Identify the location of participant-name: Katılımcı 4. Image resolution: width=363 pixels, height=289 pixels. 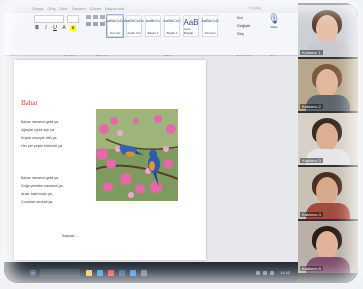
(311, 214).